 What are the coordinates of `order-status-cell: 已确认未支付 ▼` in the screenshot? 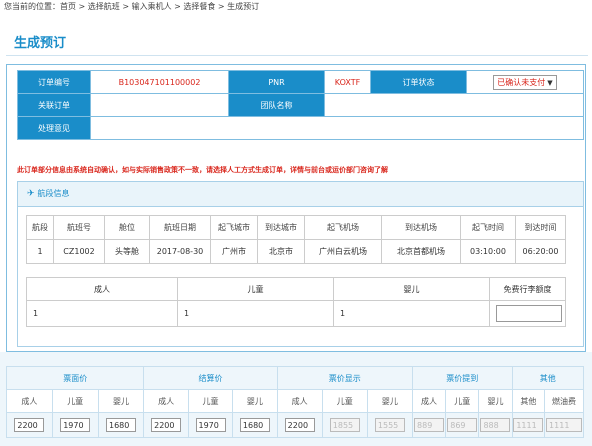 It's located at (525, 82).